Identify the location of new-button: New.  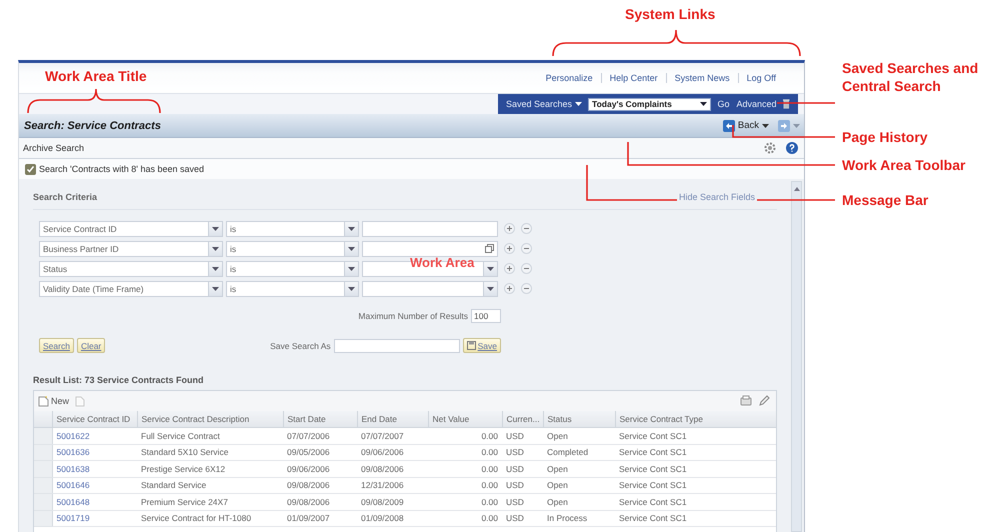
(54, 401).